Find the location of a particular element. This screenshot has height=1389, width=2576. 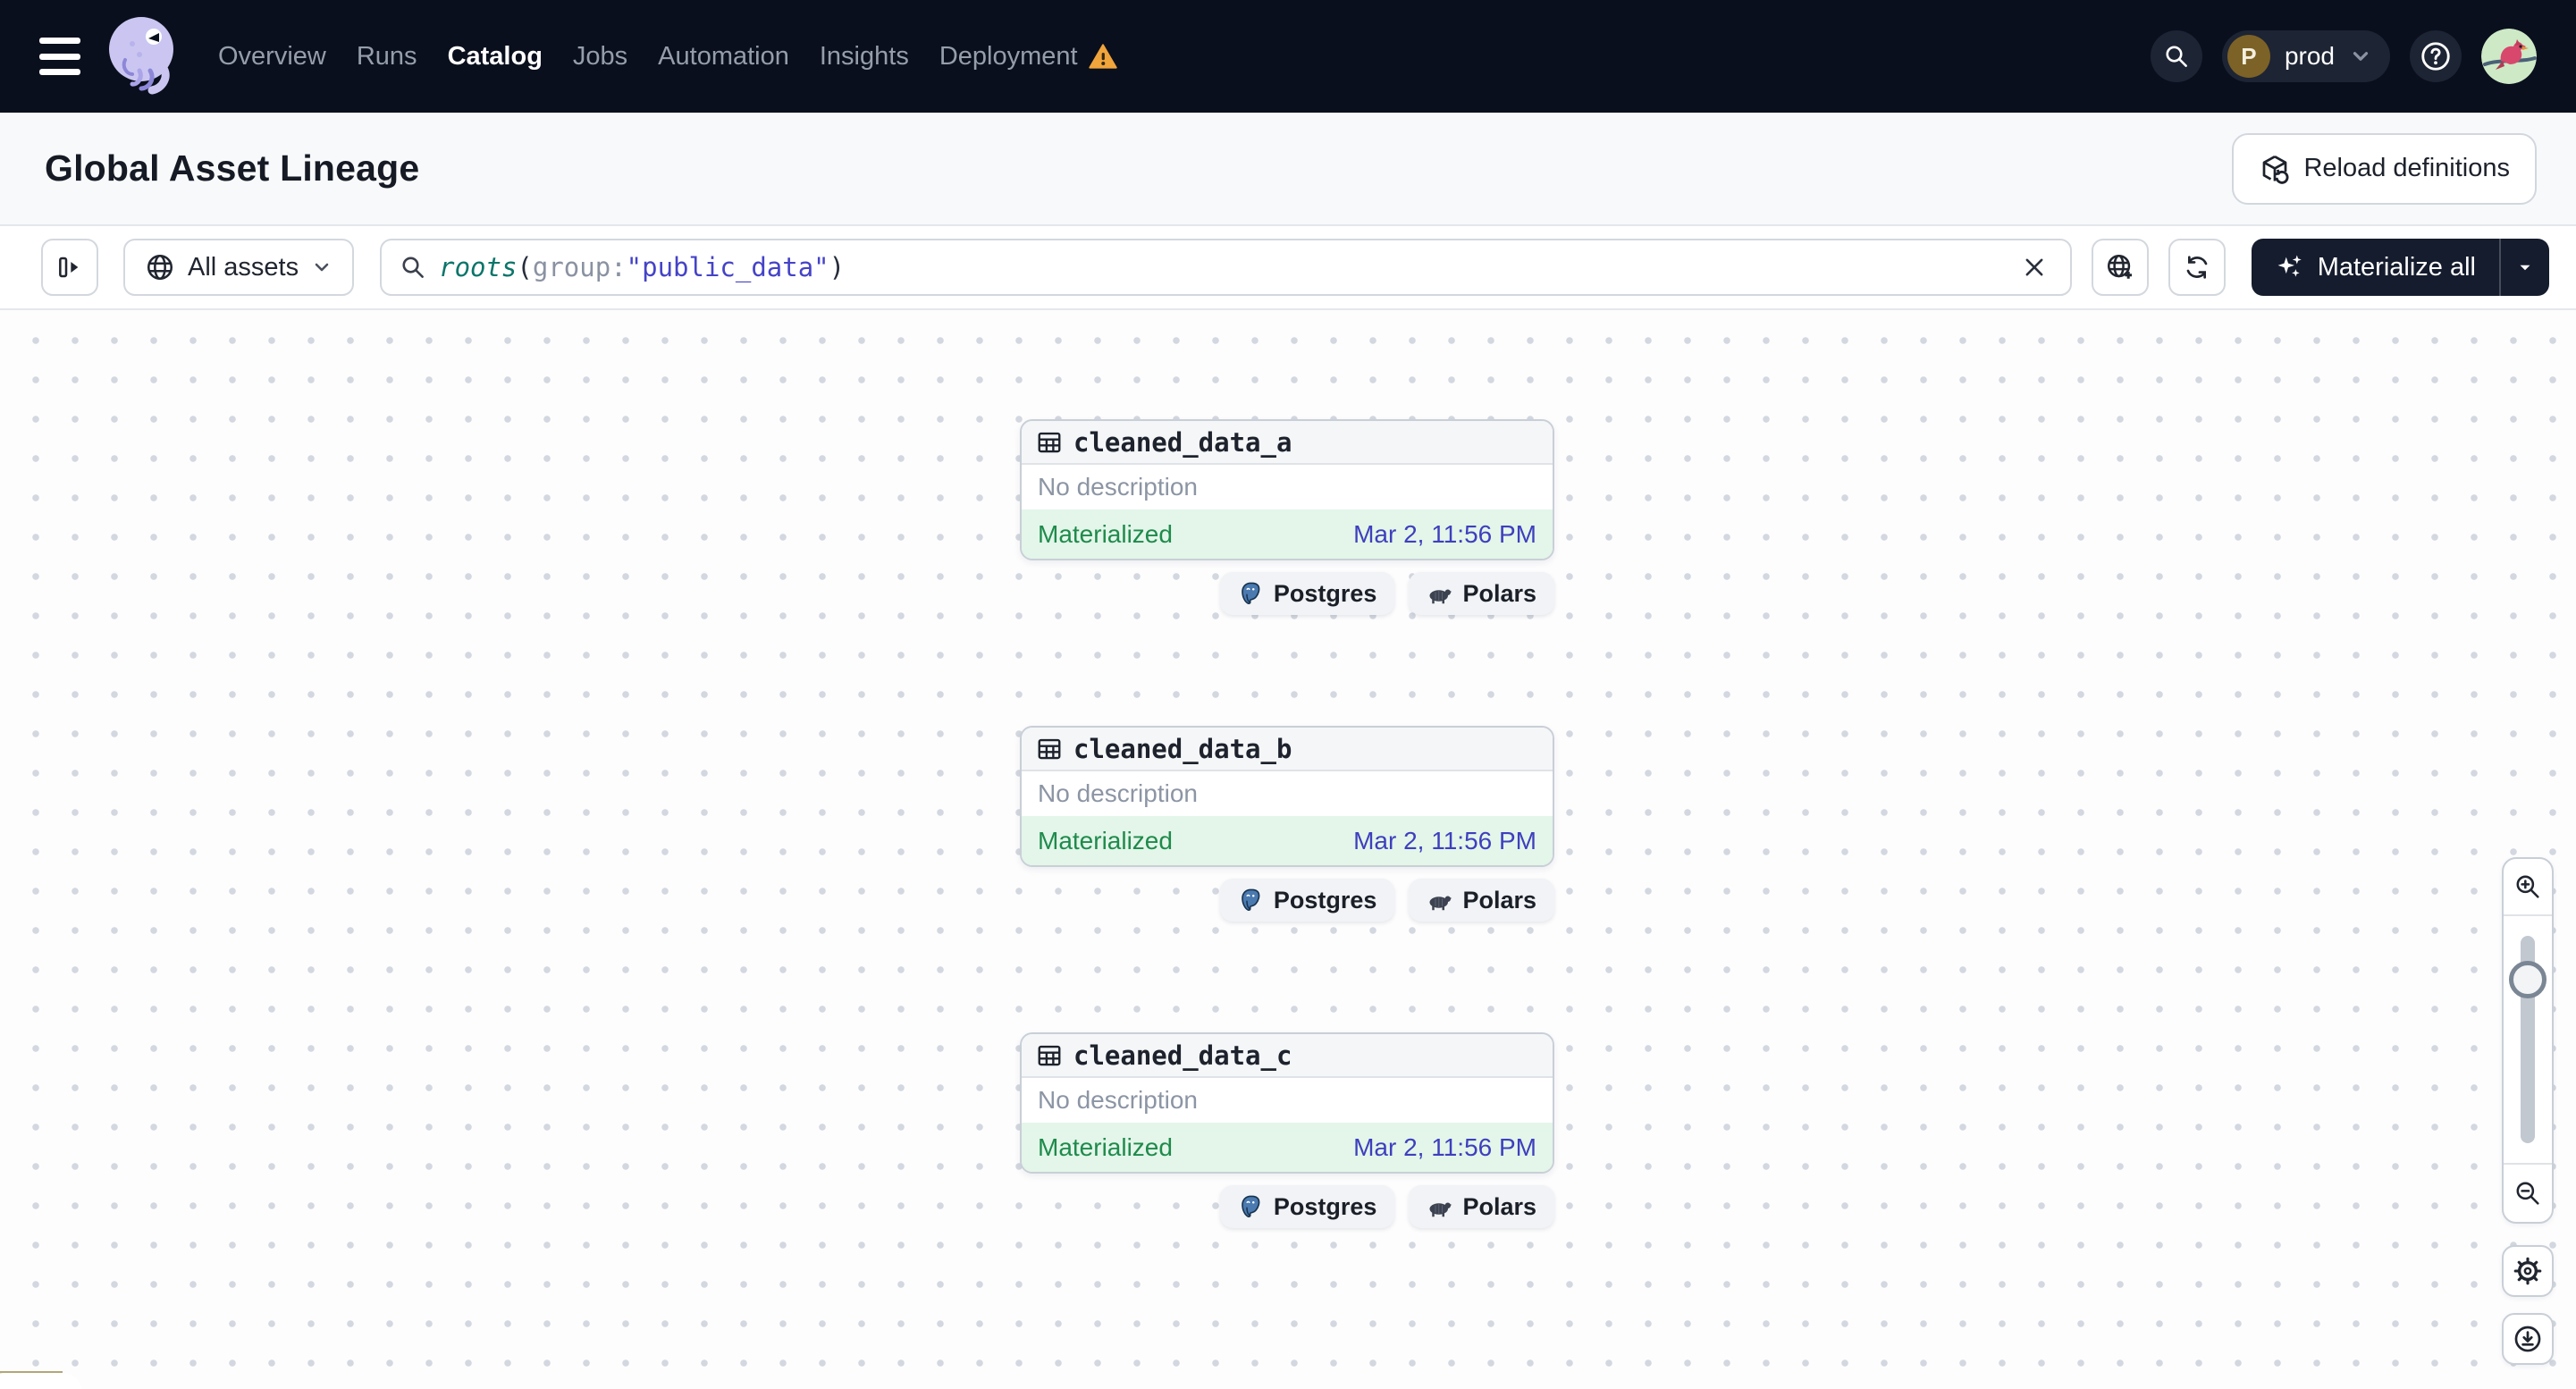

help-button is located at coordinates (2436, 56).